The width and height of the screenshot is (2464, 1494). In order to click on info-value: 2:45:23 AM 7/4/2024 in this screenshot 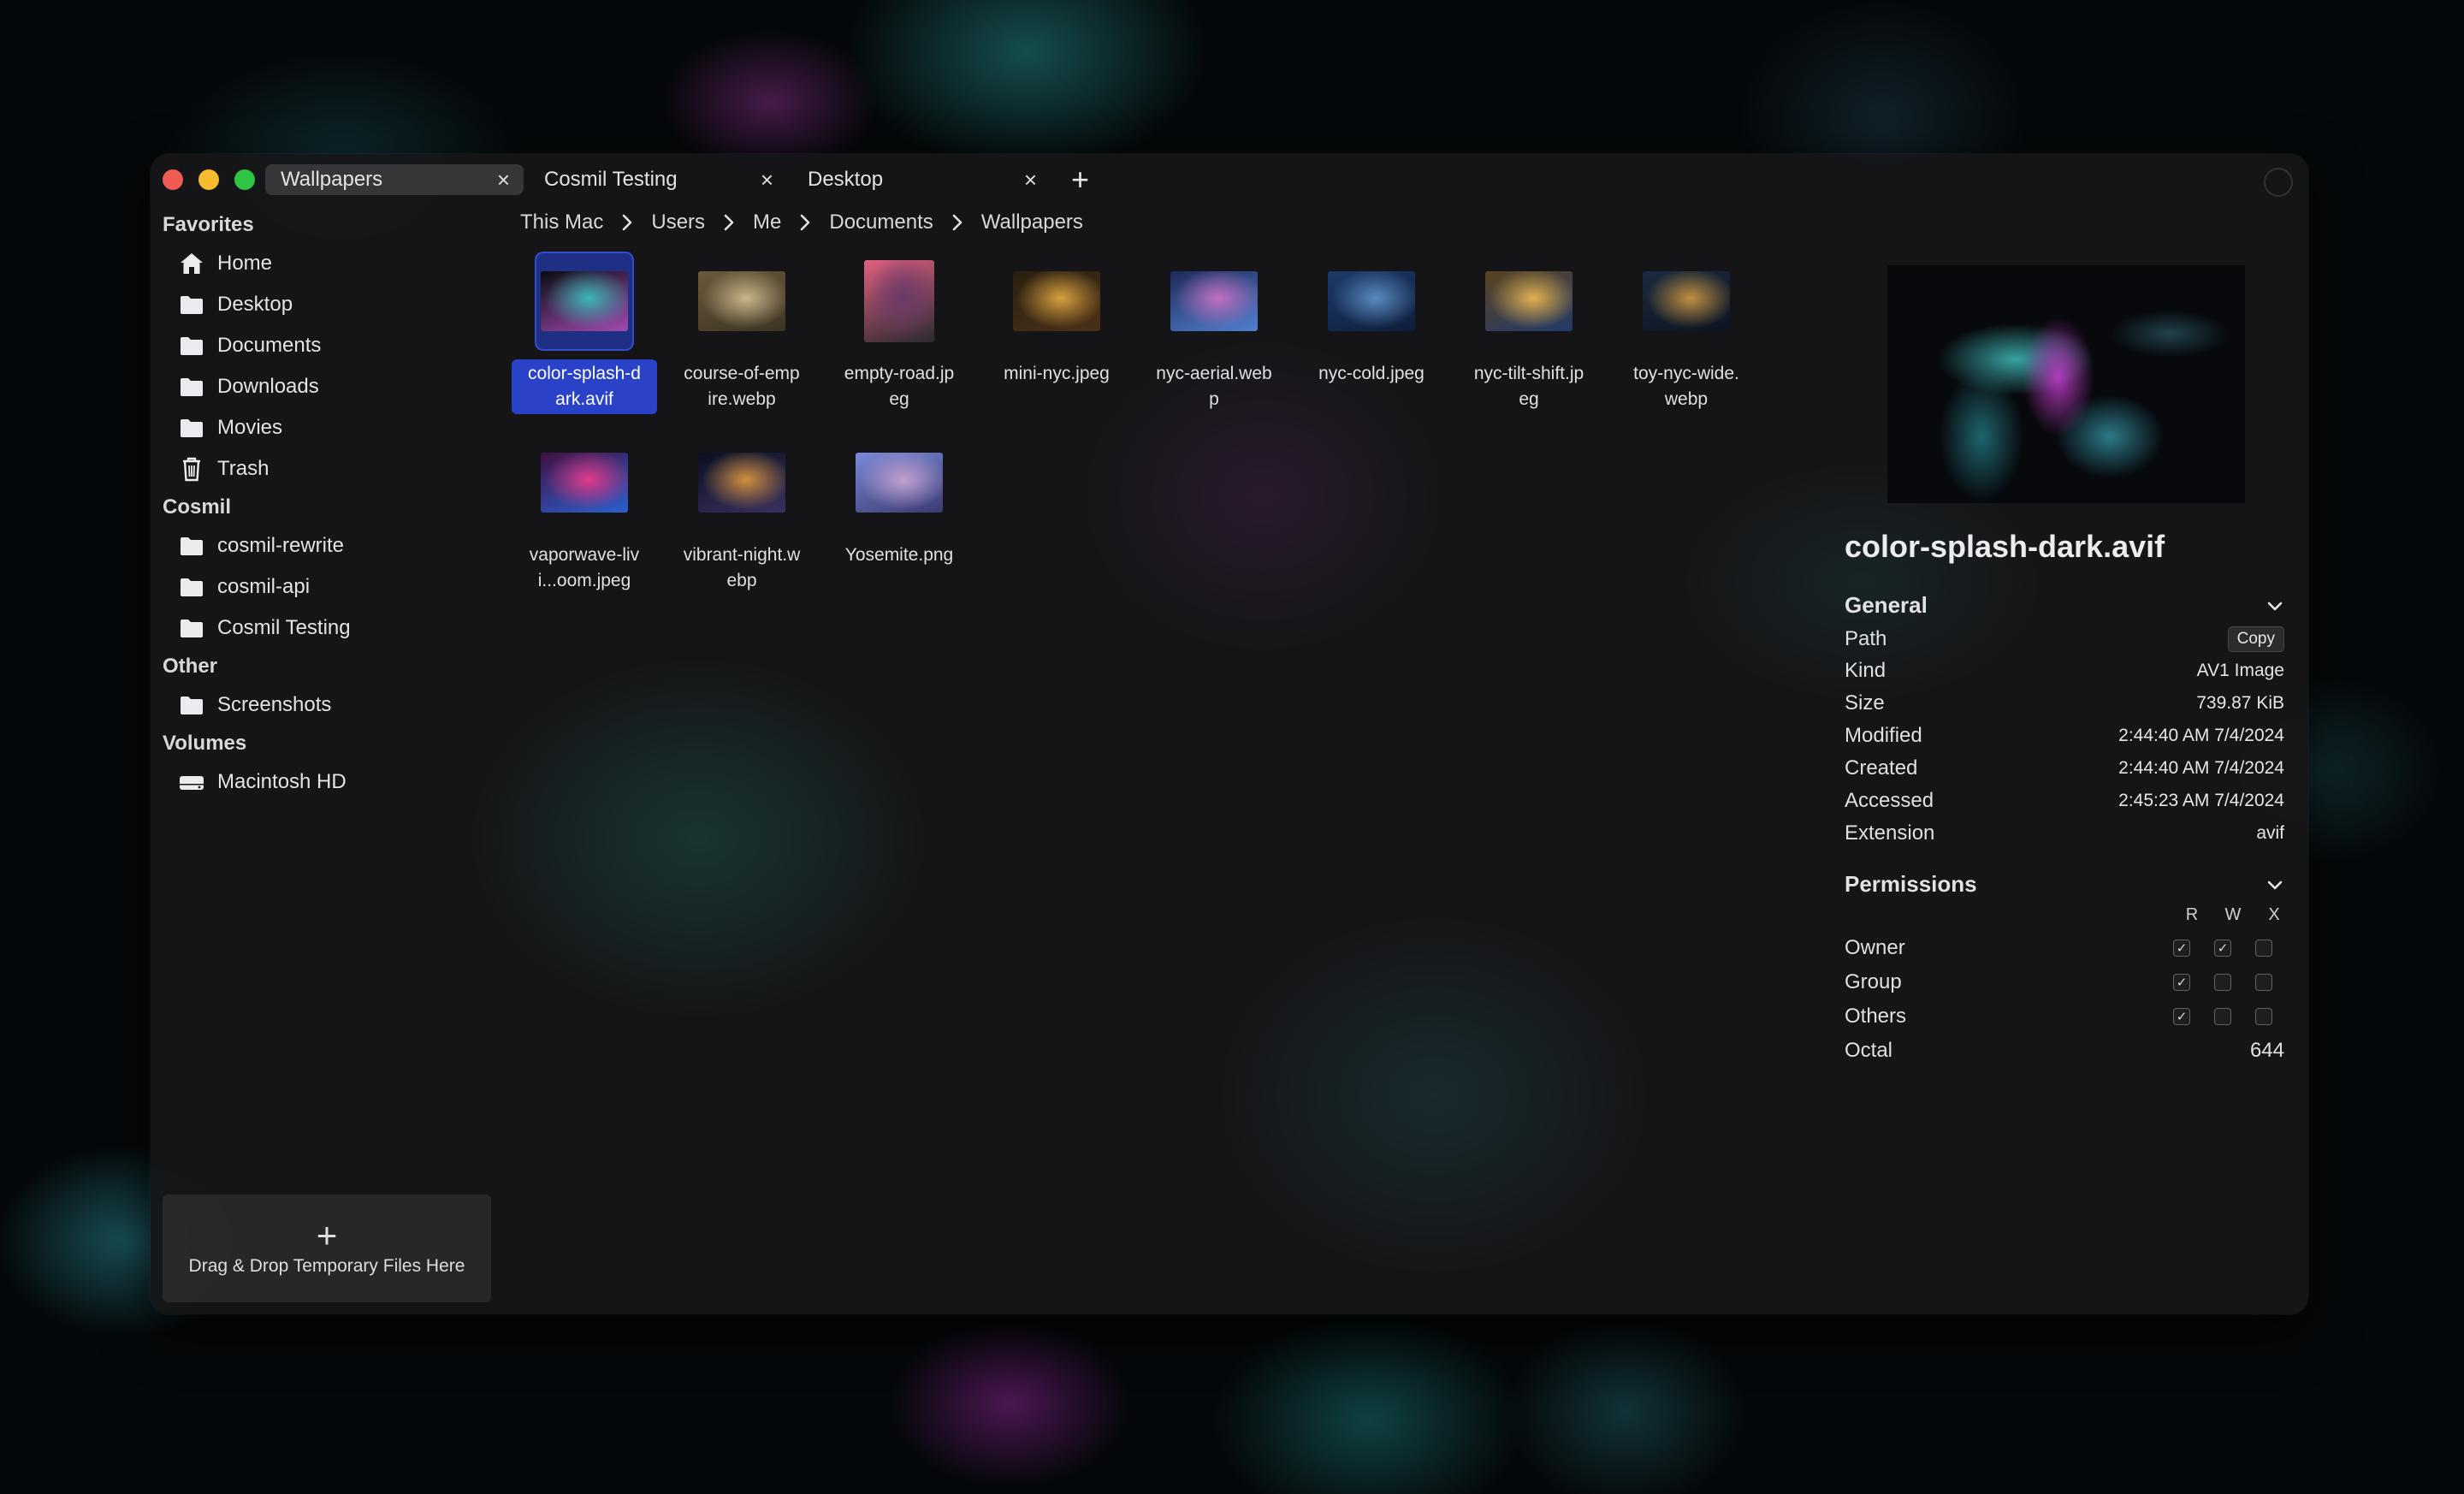, I will do `click(2201, 801)`.